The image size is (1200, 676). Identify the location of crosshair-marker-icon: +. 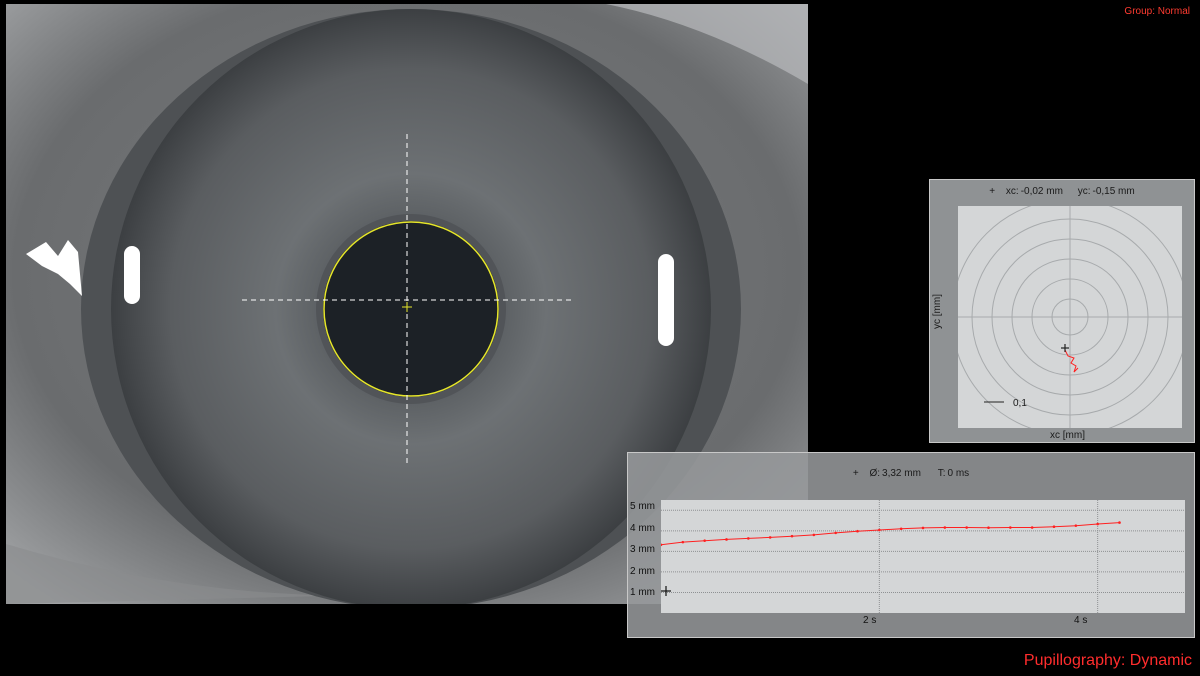
(992, 191).